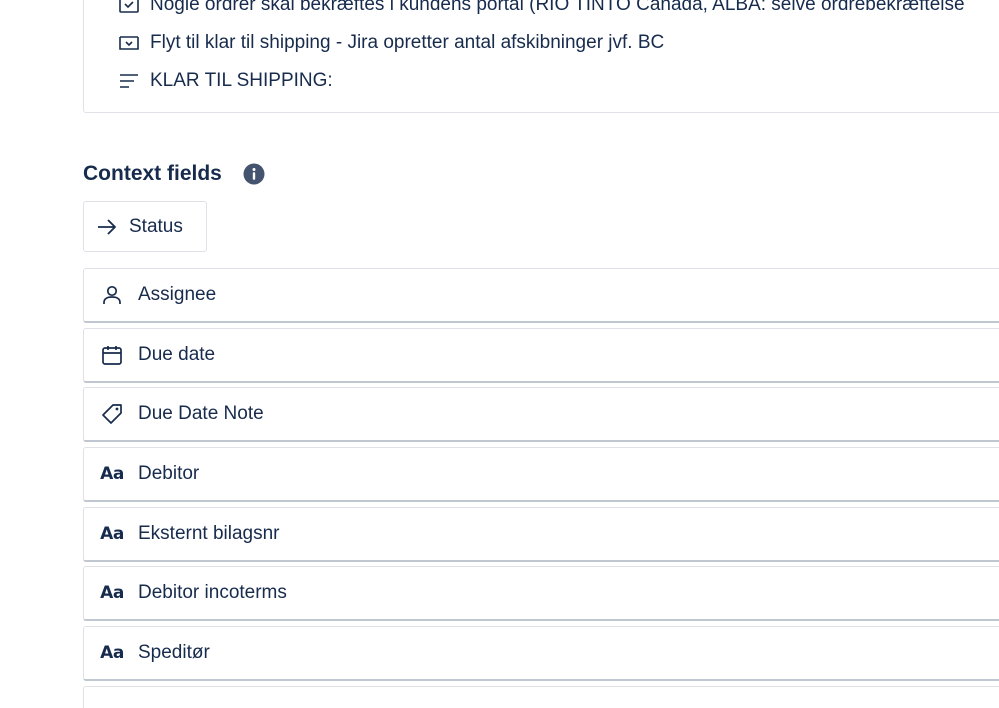 The height and width of the screenshot is (708, 999). I want to click on field-row-debitor-incoterms: Aa Debitor incoterms, so click(541, 593).